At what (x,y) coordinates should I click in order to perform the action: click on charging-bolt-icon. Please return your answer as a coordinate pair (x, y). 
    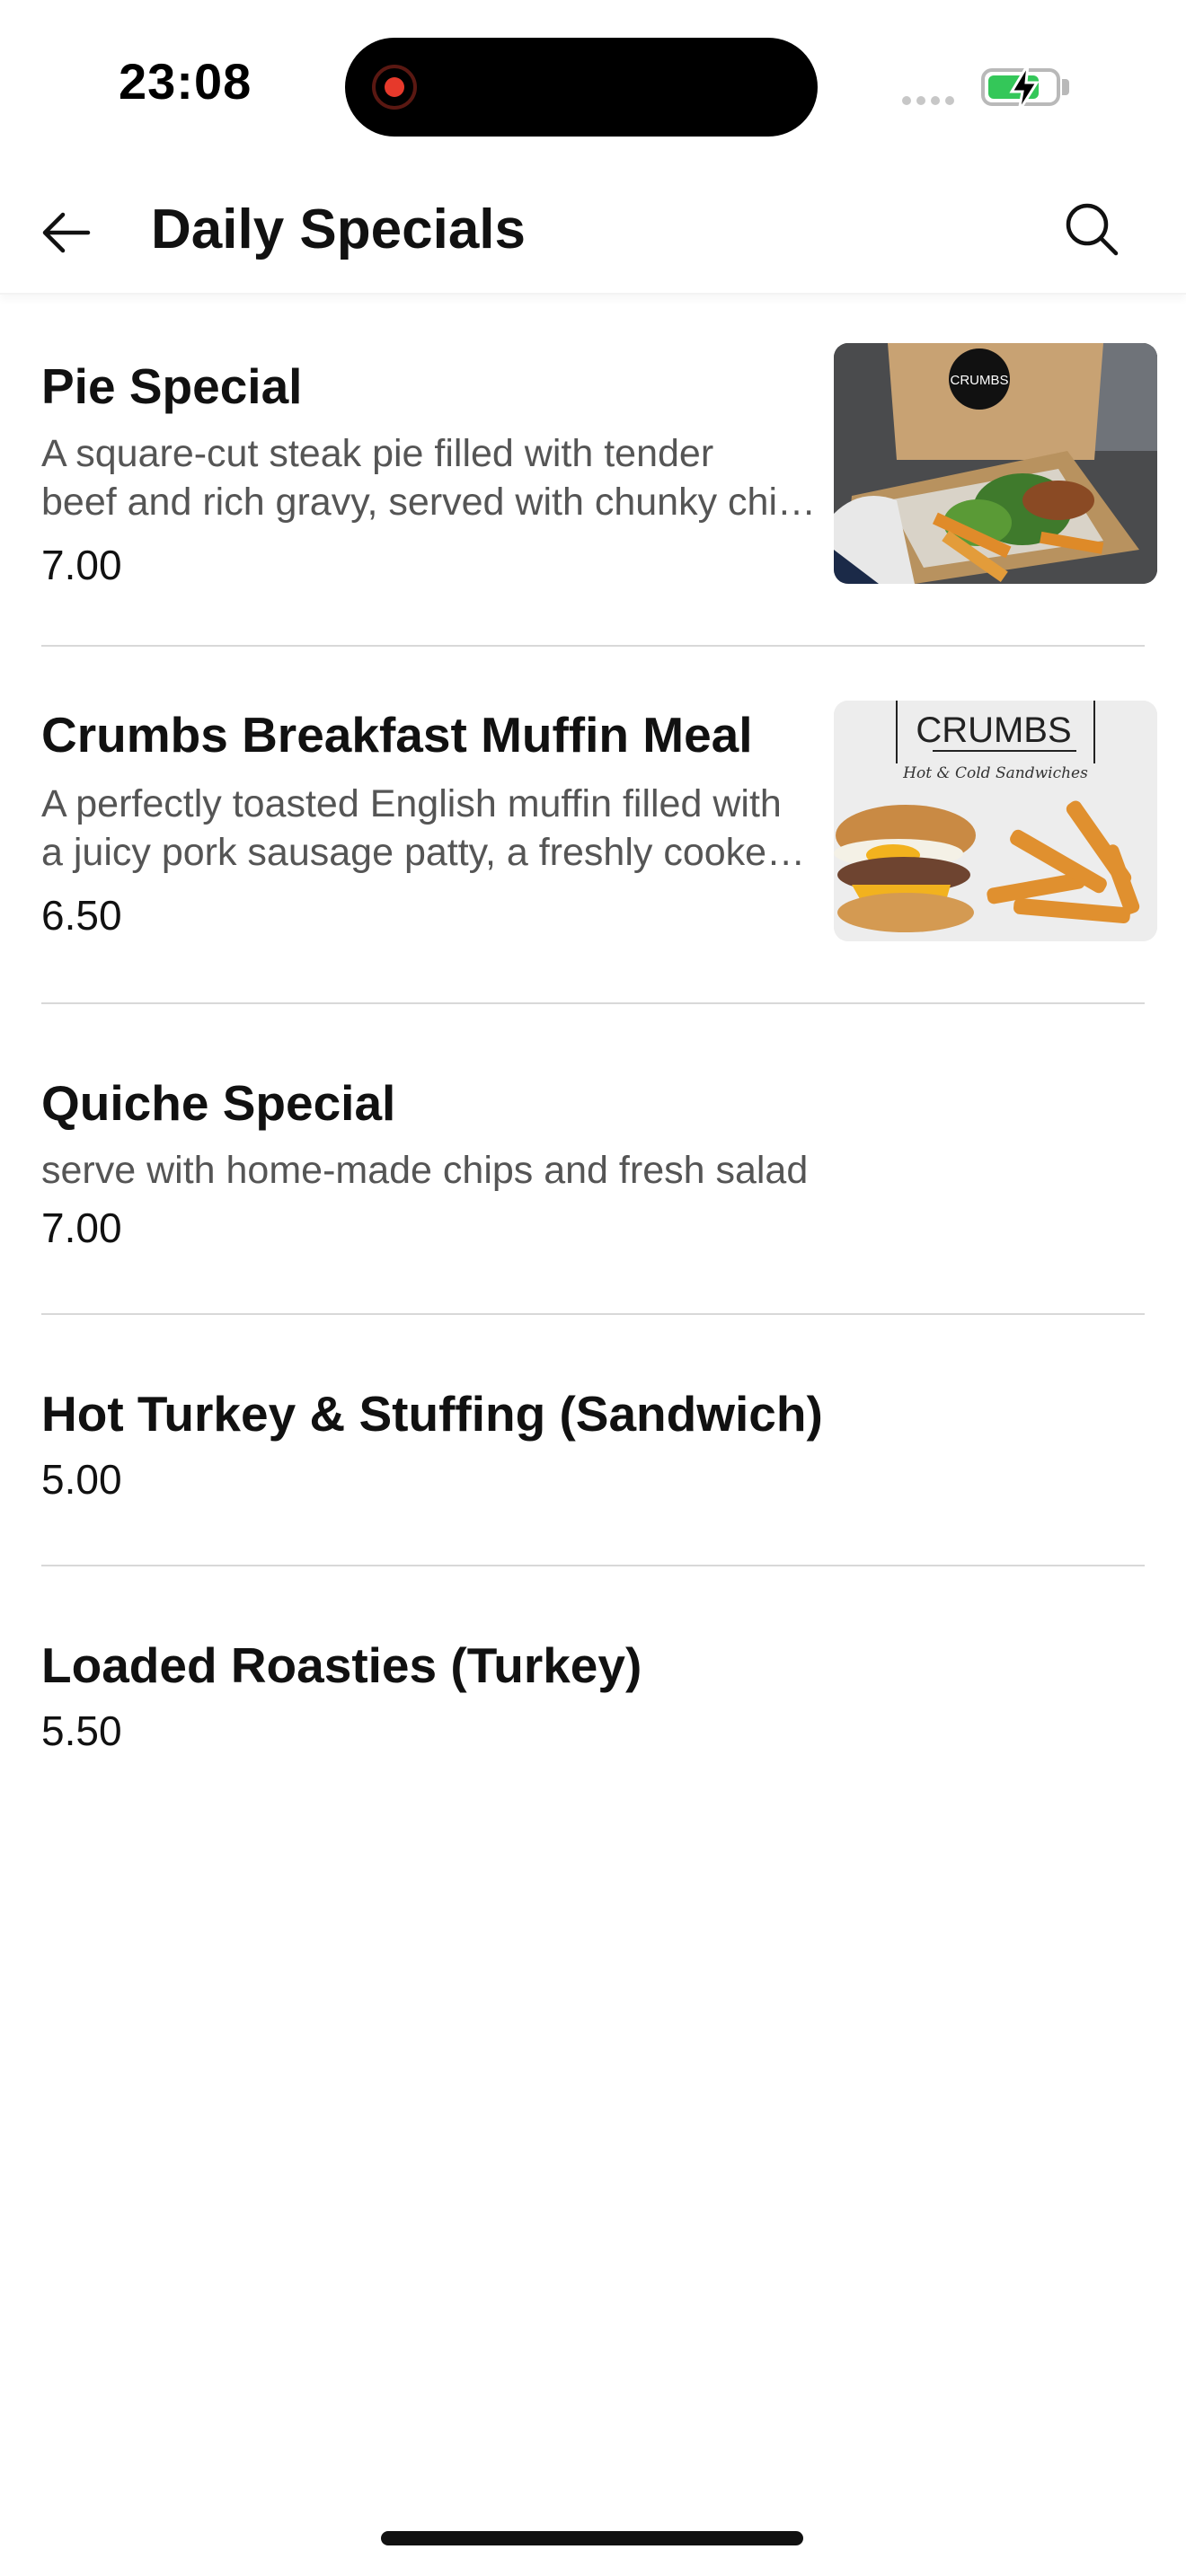
    Looking at the image, I should click on (1024, 88).